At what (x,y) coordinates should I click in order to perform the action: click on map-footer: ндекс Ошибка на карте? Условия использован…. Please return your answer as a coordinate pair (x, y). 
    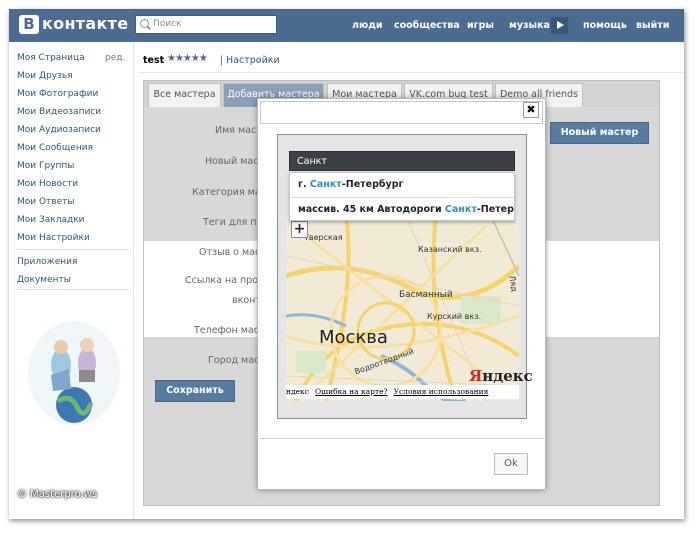
    Looking at the image, I should click on (402, 392).